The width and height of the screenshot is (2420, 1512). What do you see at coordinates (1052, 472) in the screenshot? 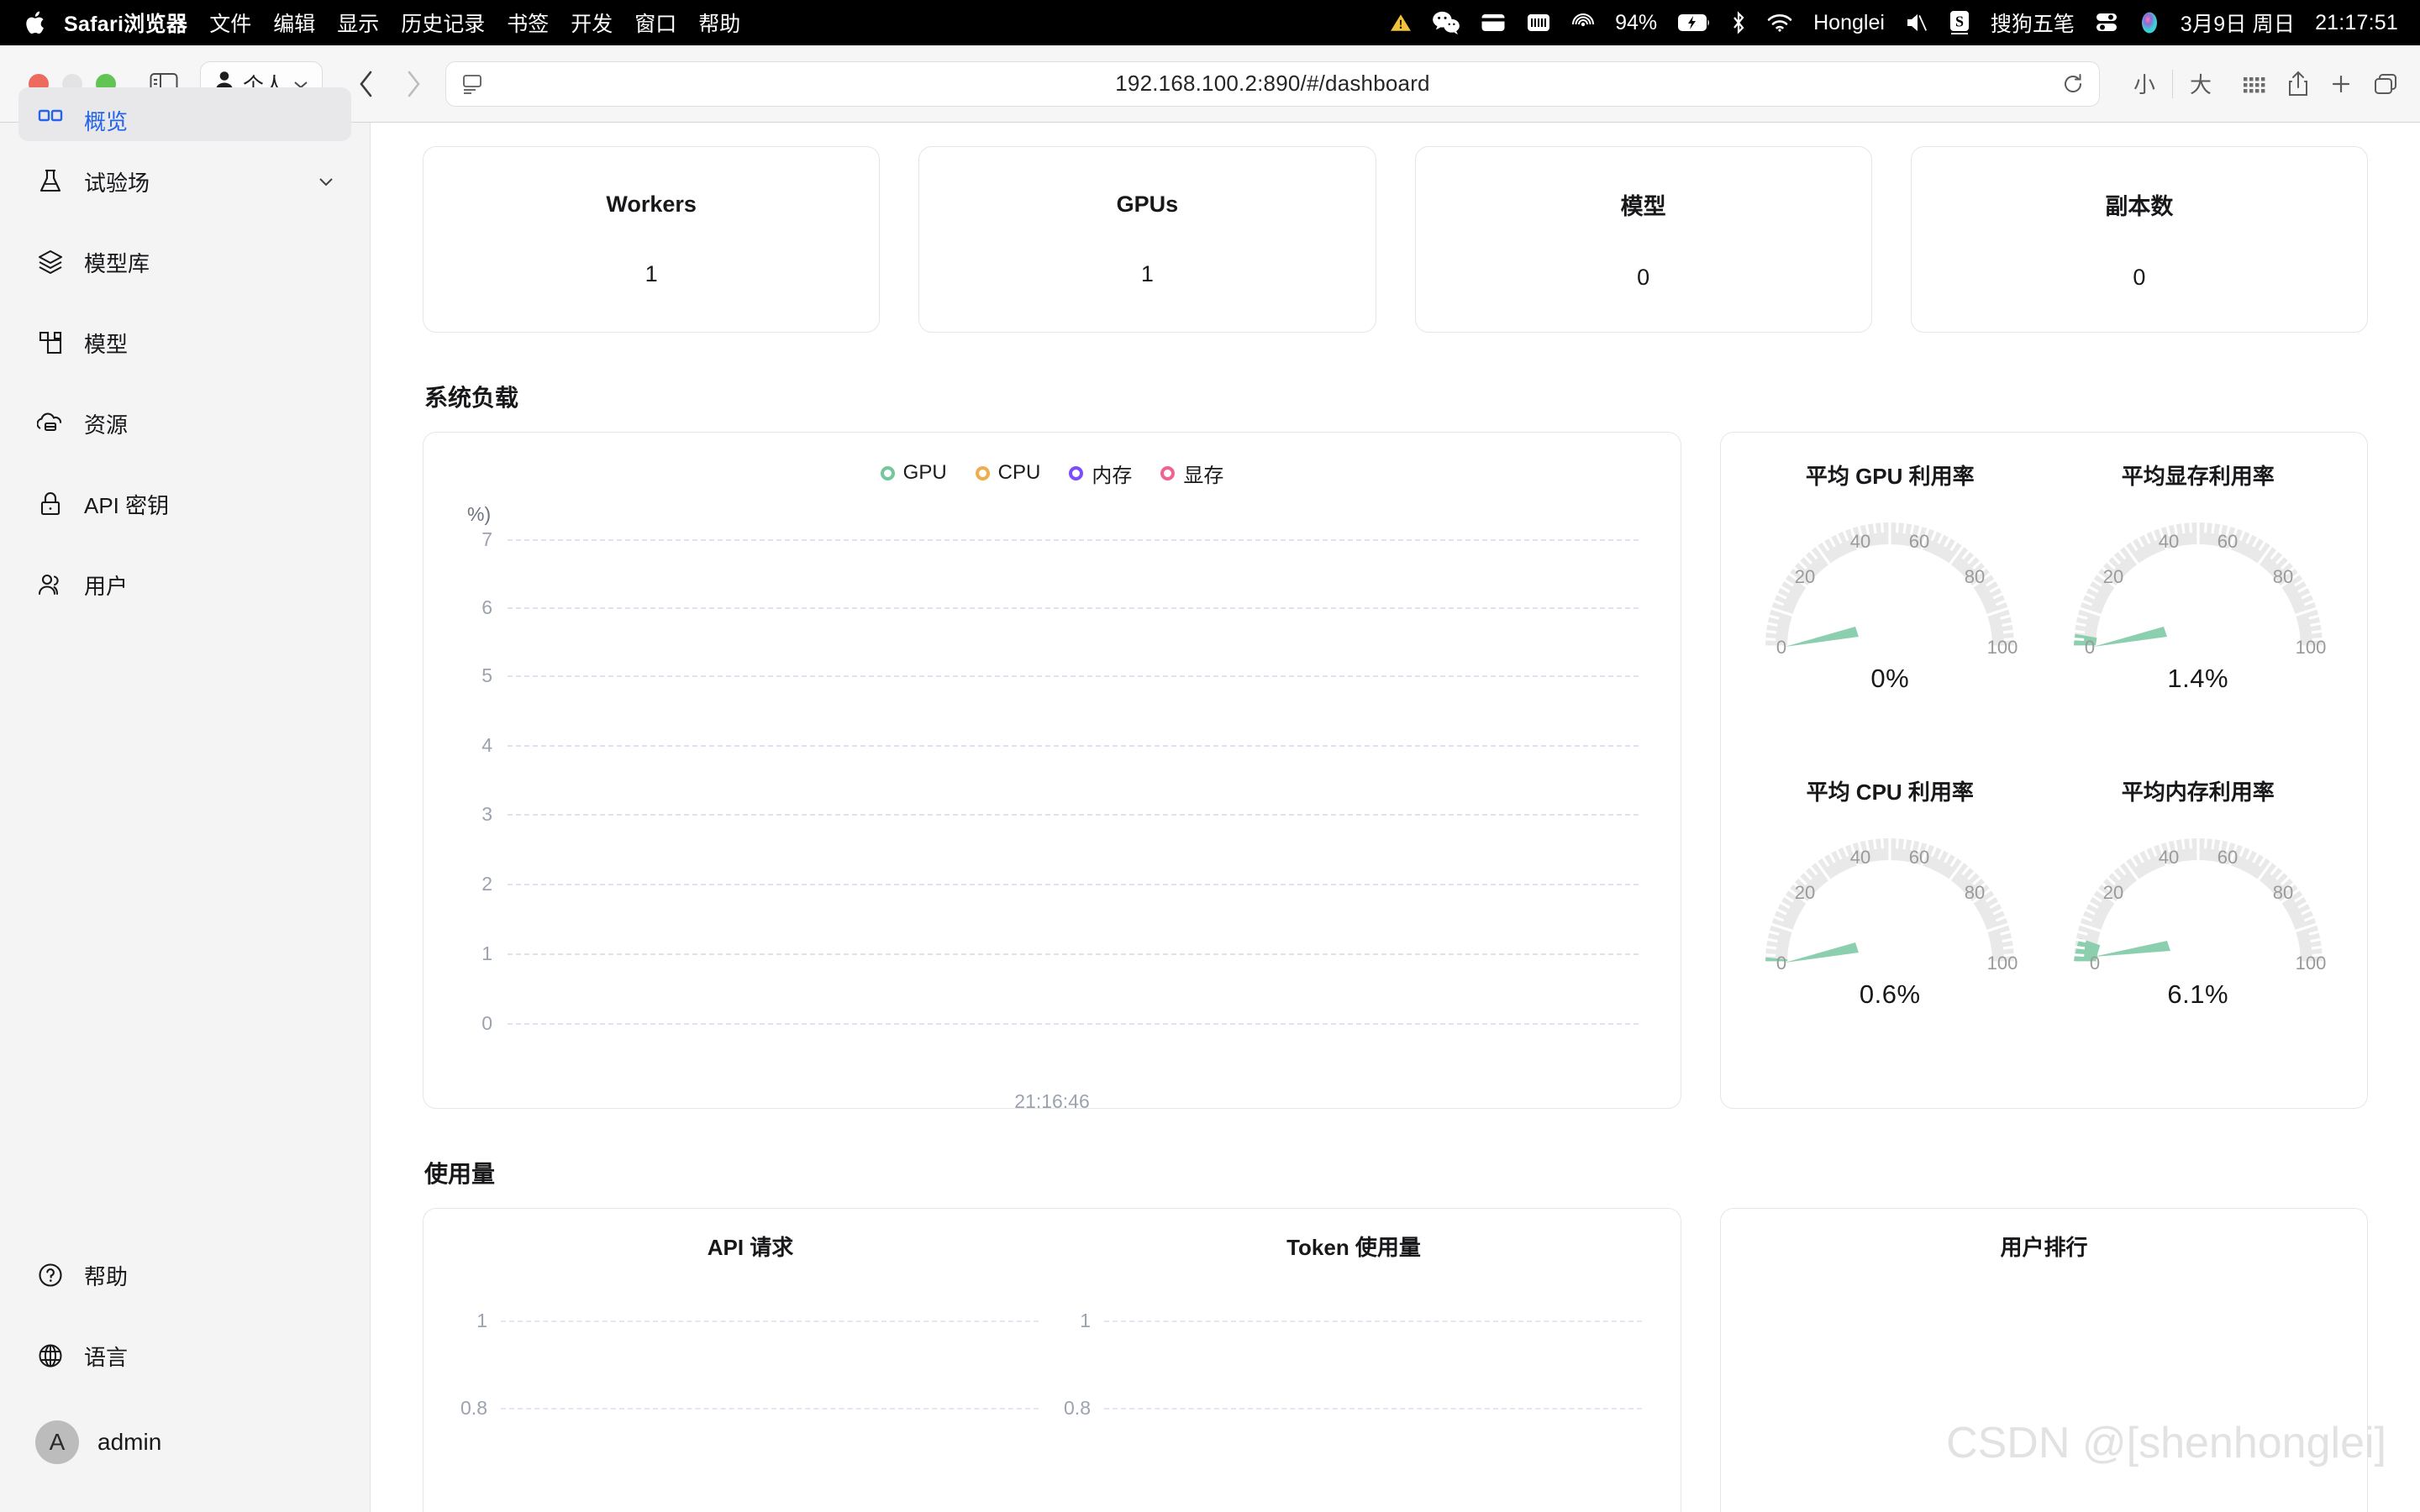
I see `chart-legend: GPU CPU 内存 显存` at bounding box center [1052, 472].